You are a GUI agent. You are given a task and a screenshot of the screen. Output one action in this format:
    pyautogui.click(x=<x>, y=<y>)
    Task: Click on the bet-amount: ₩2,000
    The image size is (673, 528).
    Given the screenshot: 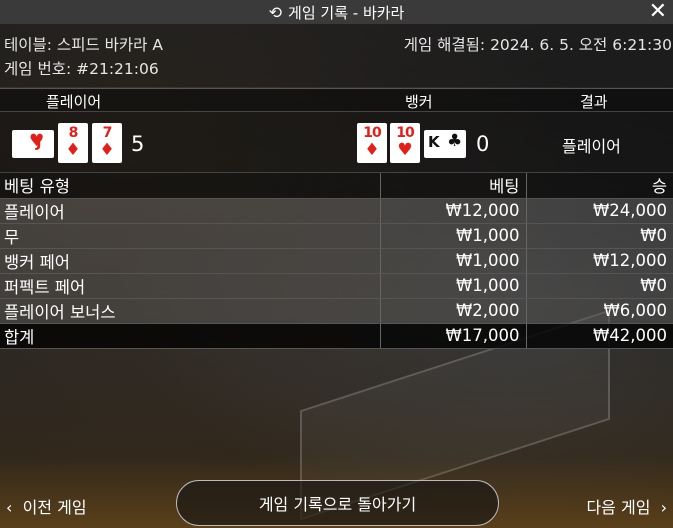 What is the action you would take?
    pyautogui.click(x=452, y=311)
    